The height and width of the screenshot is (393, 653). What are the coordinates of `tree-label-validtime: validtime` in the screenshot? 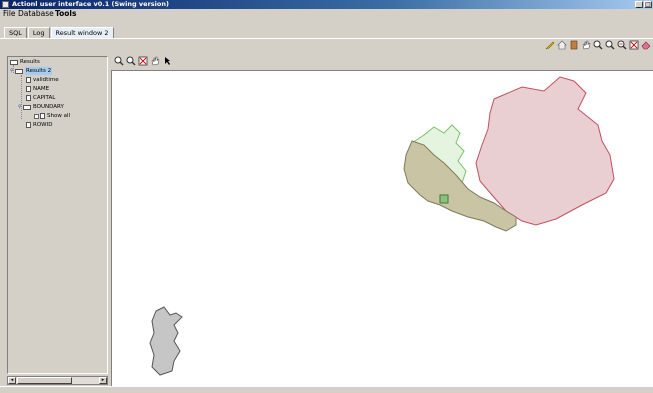 It's located at (46, 80).